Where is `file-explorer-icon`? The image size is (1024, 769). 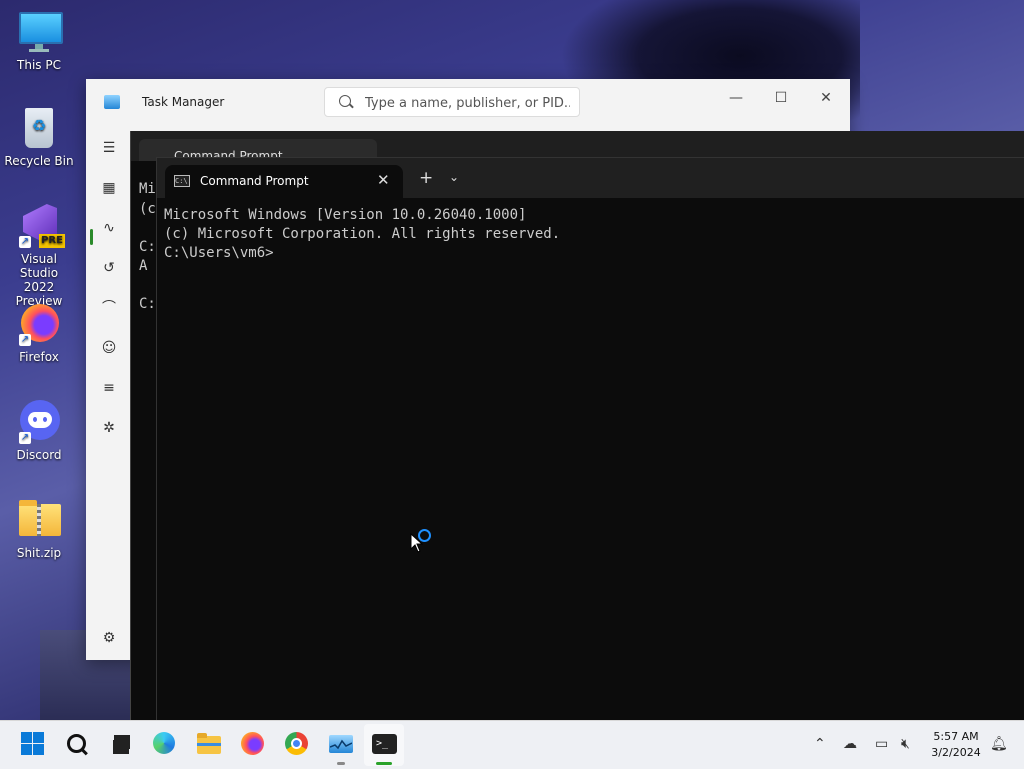
file-explorer-icon is located at coordinates (209, 744).